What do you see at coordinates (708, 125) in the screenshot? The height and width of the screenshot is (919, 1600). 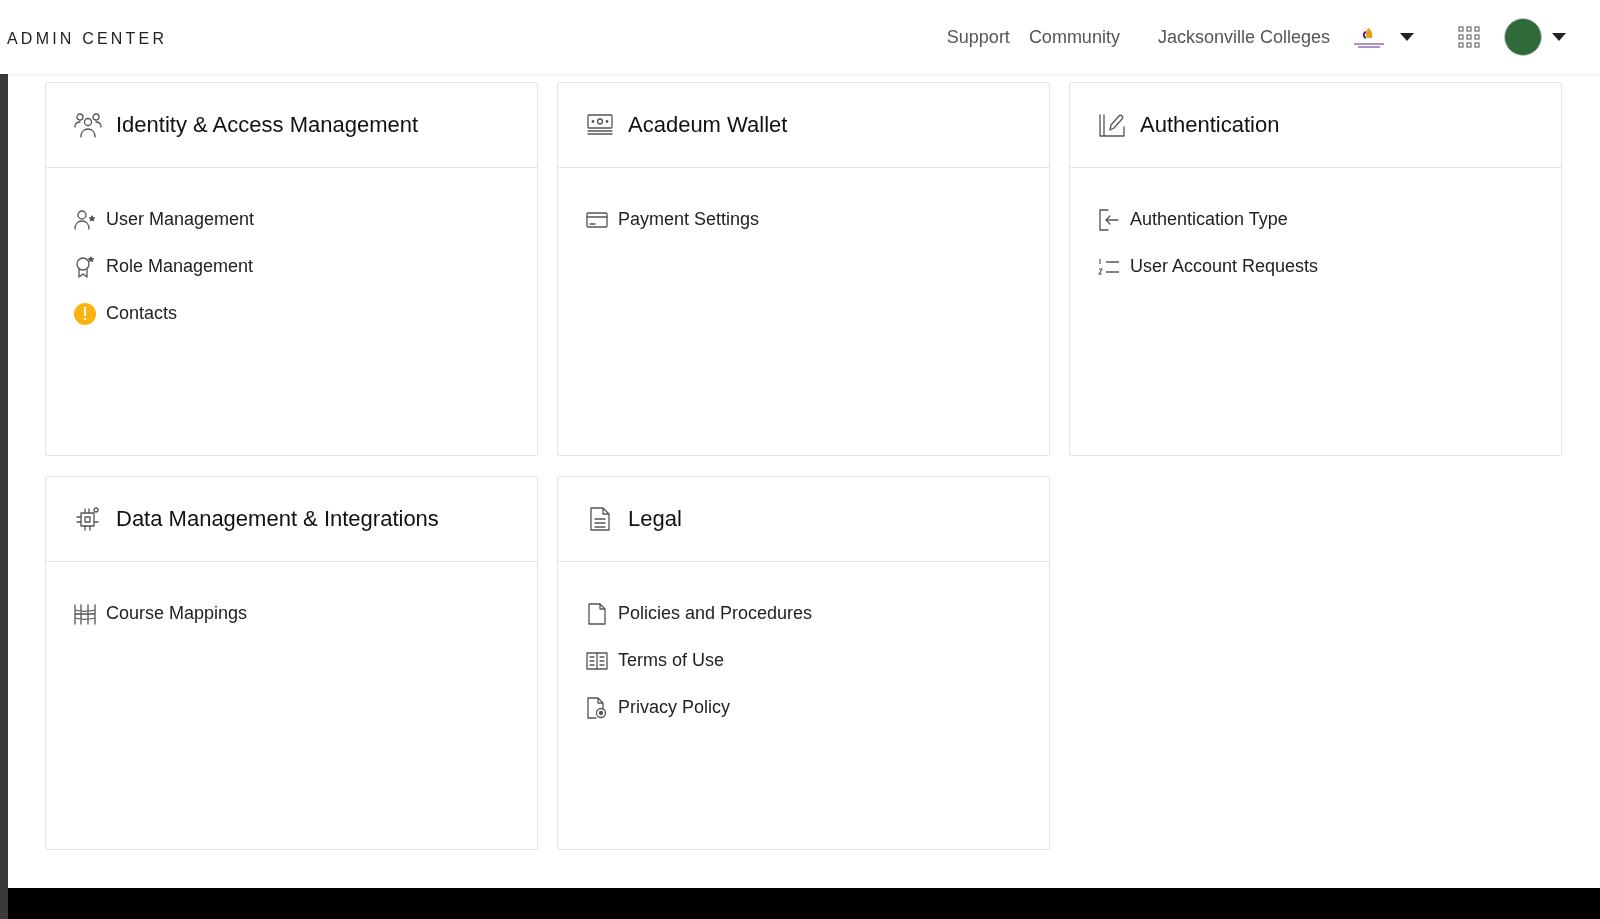 I see `card-title: Acadeum Wallet` at bounding box center [708, 125].